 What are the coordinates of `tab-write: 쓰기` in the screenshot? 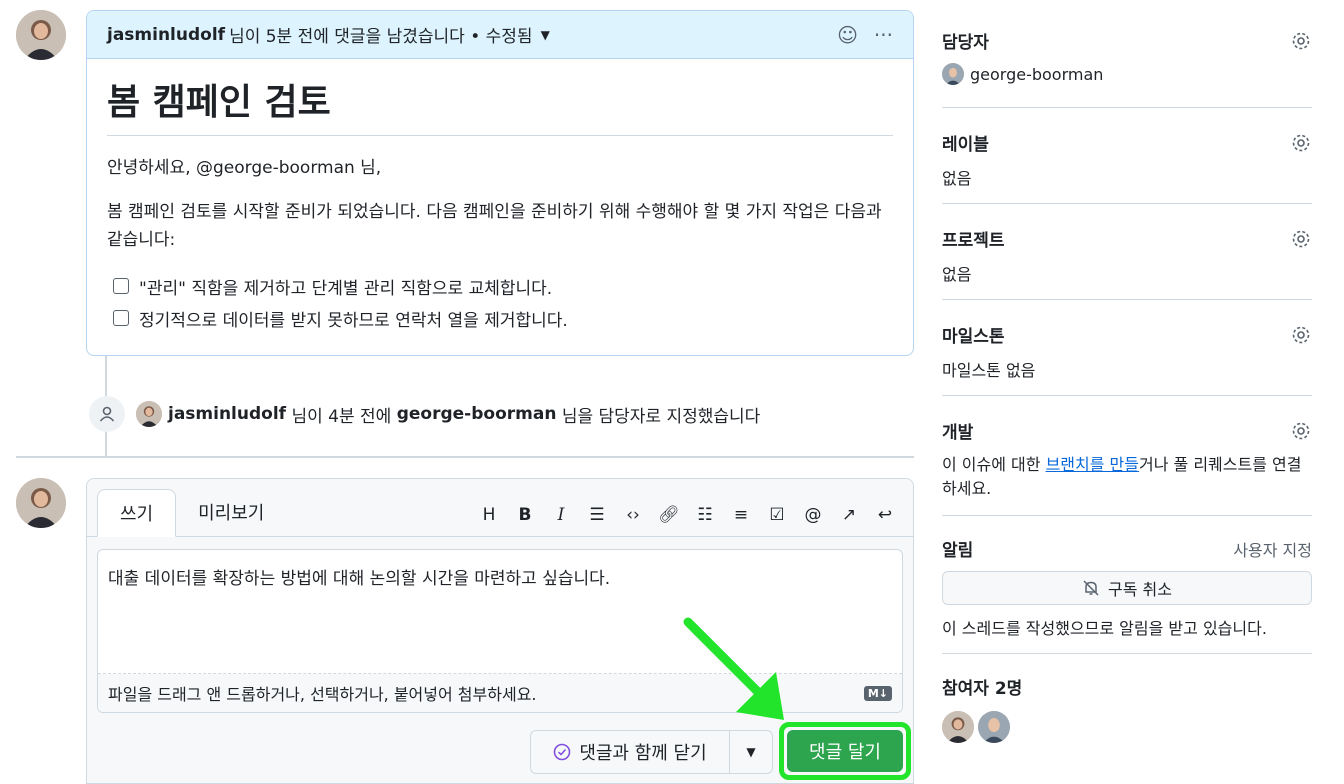 It's located at (137, 513).